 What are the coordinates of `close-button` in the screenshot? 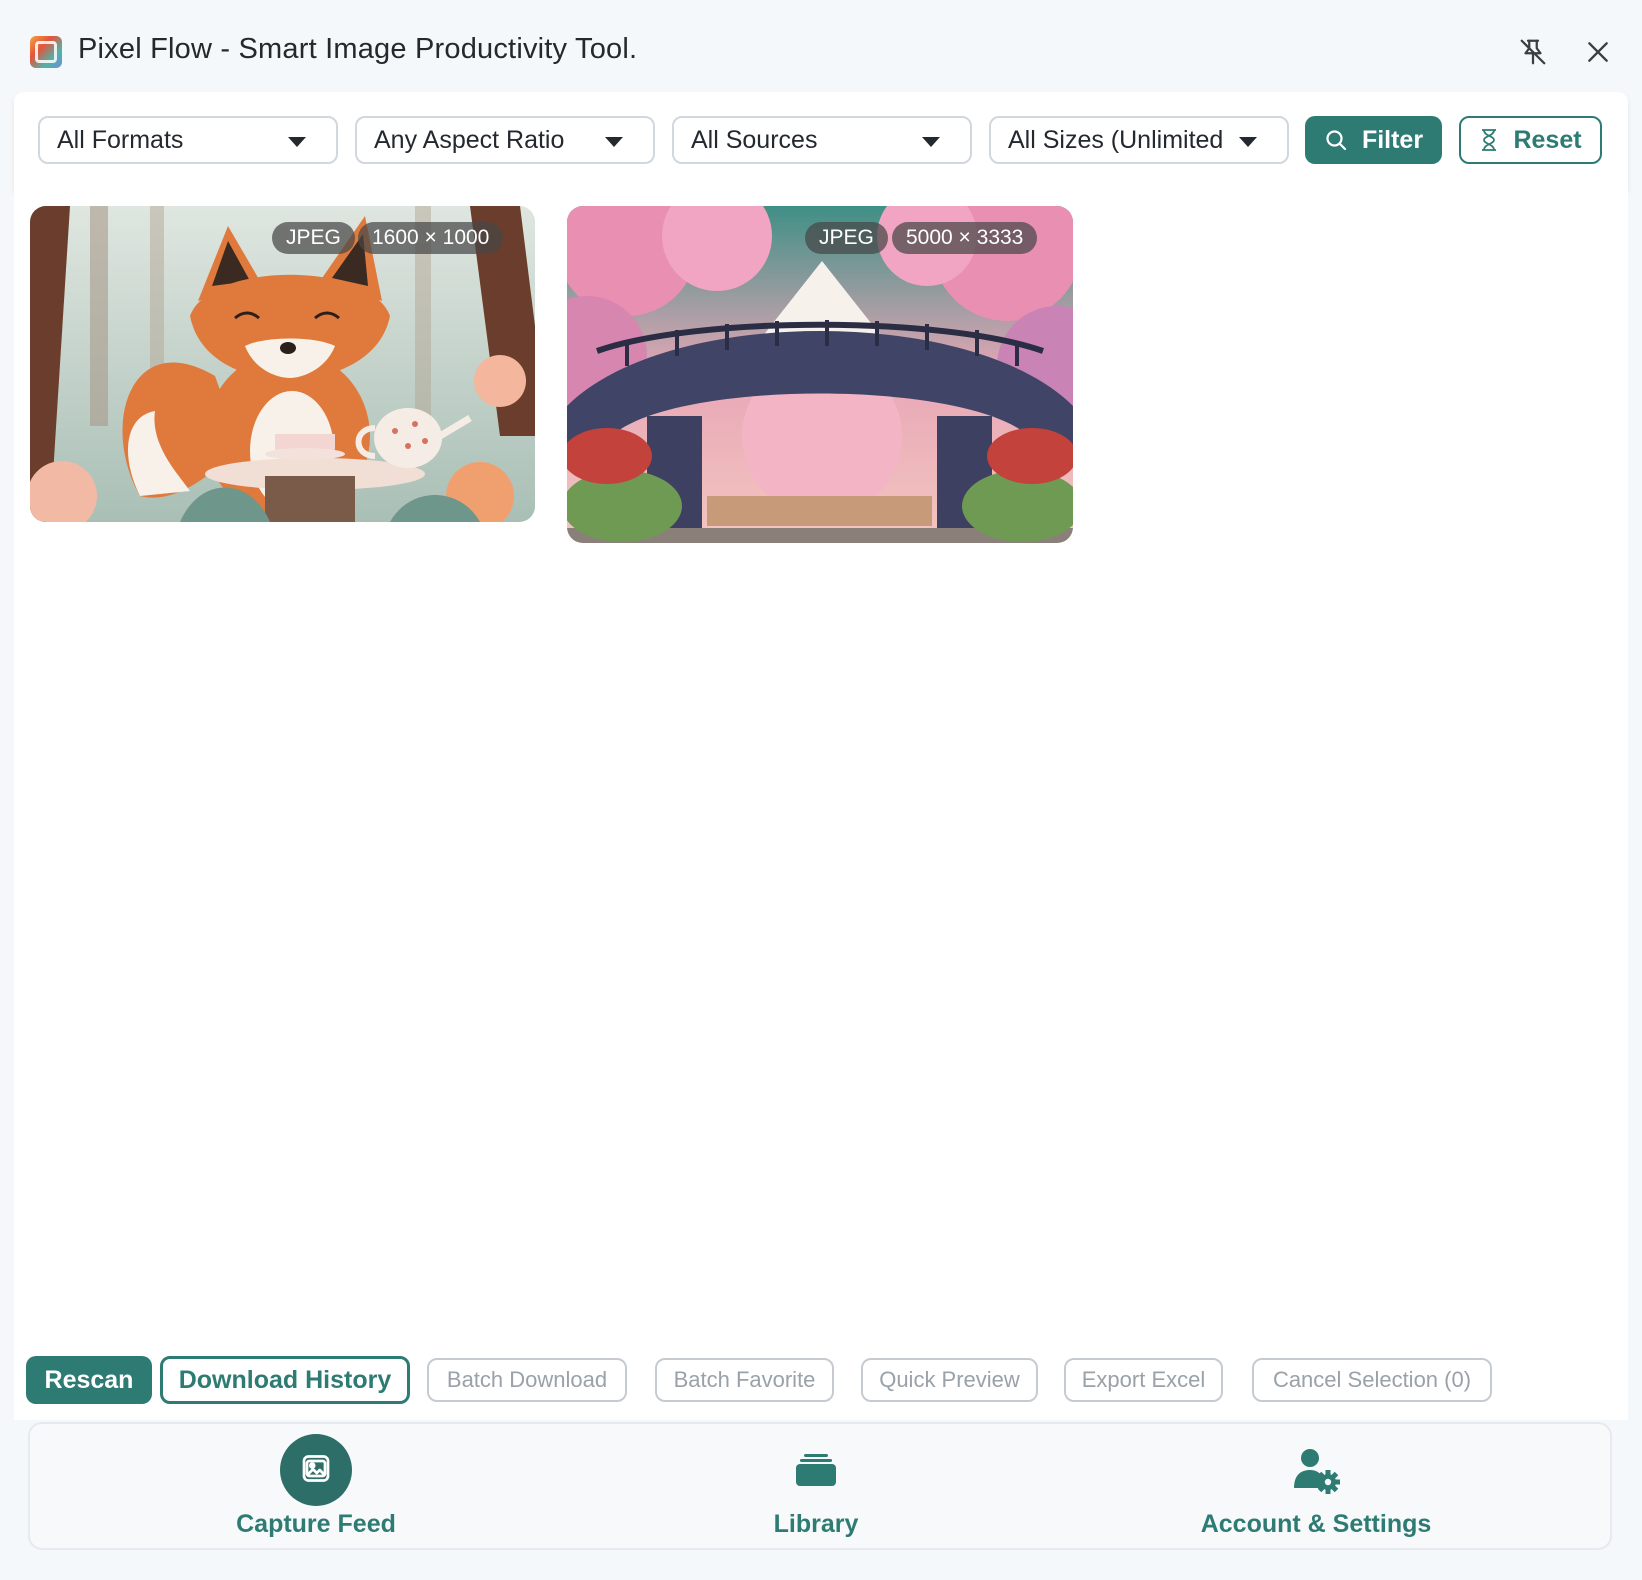 It's located at (1598, 52).